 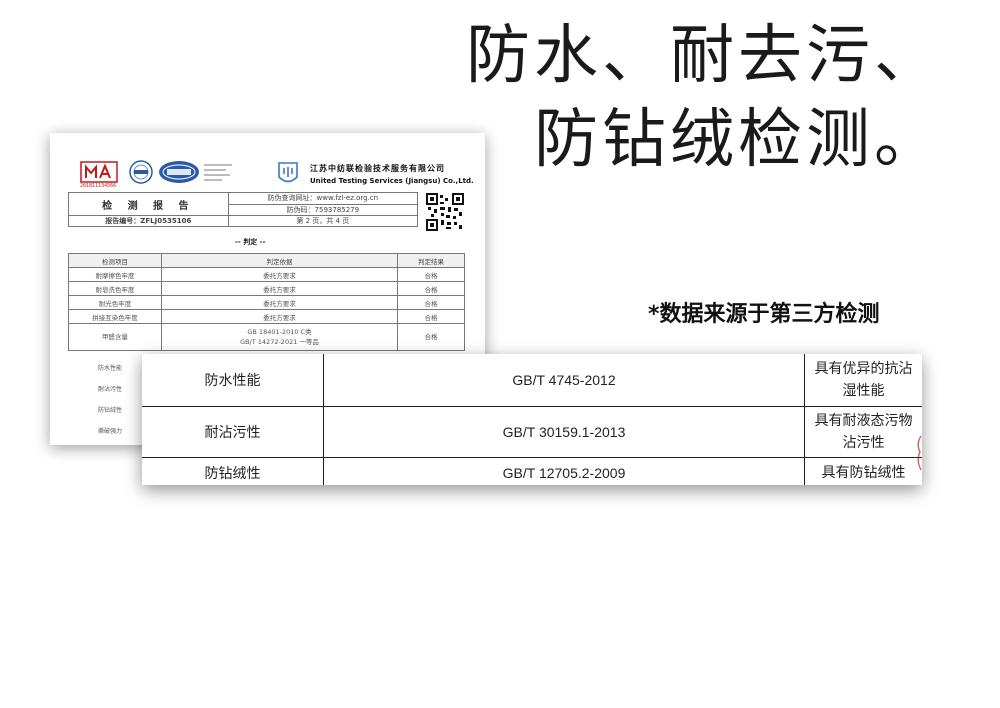 I want to click on side-label: 防钻绒性, so click(x=110, y=410).